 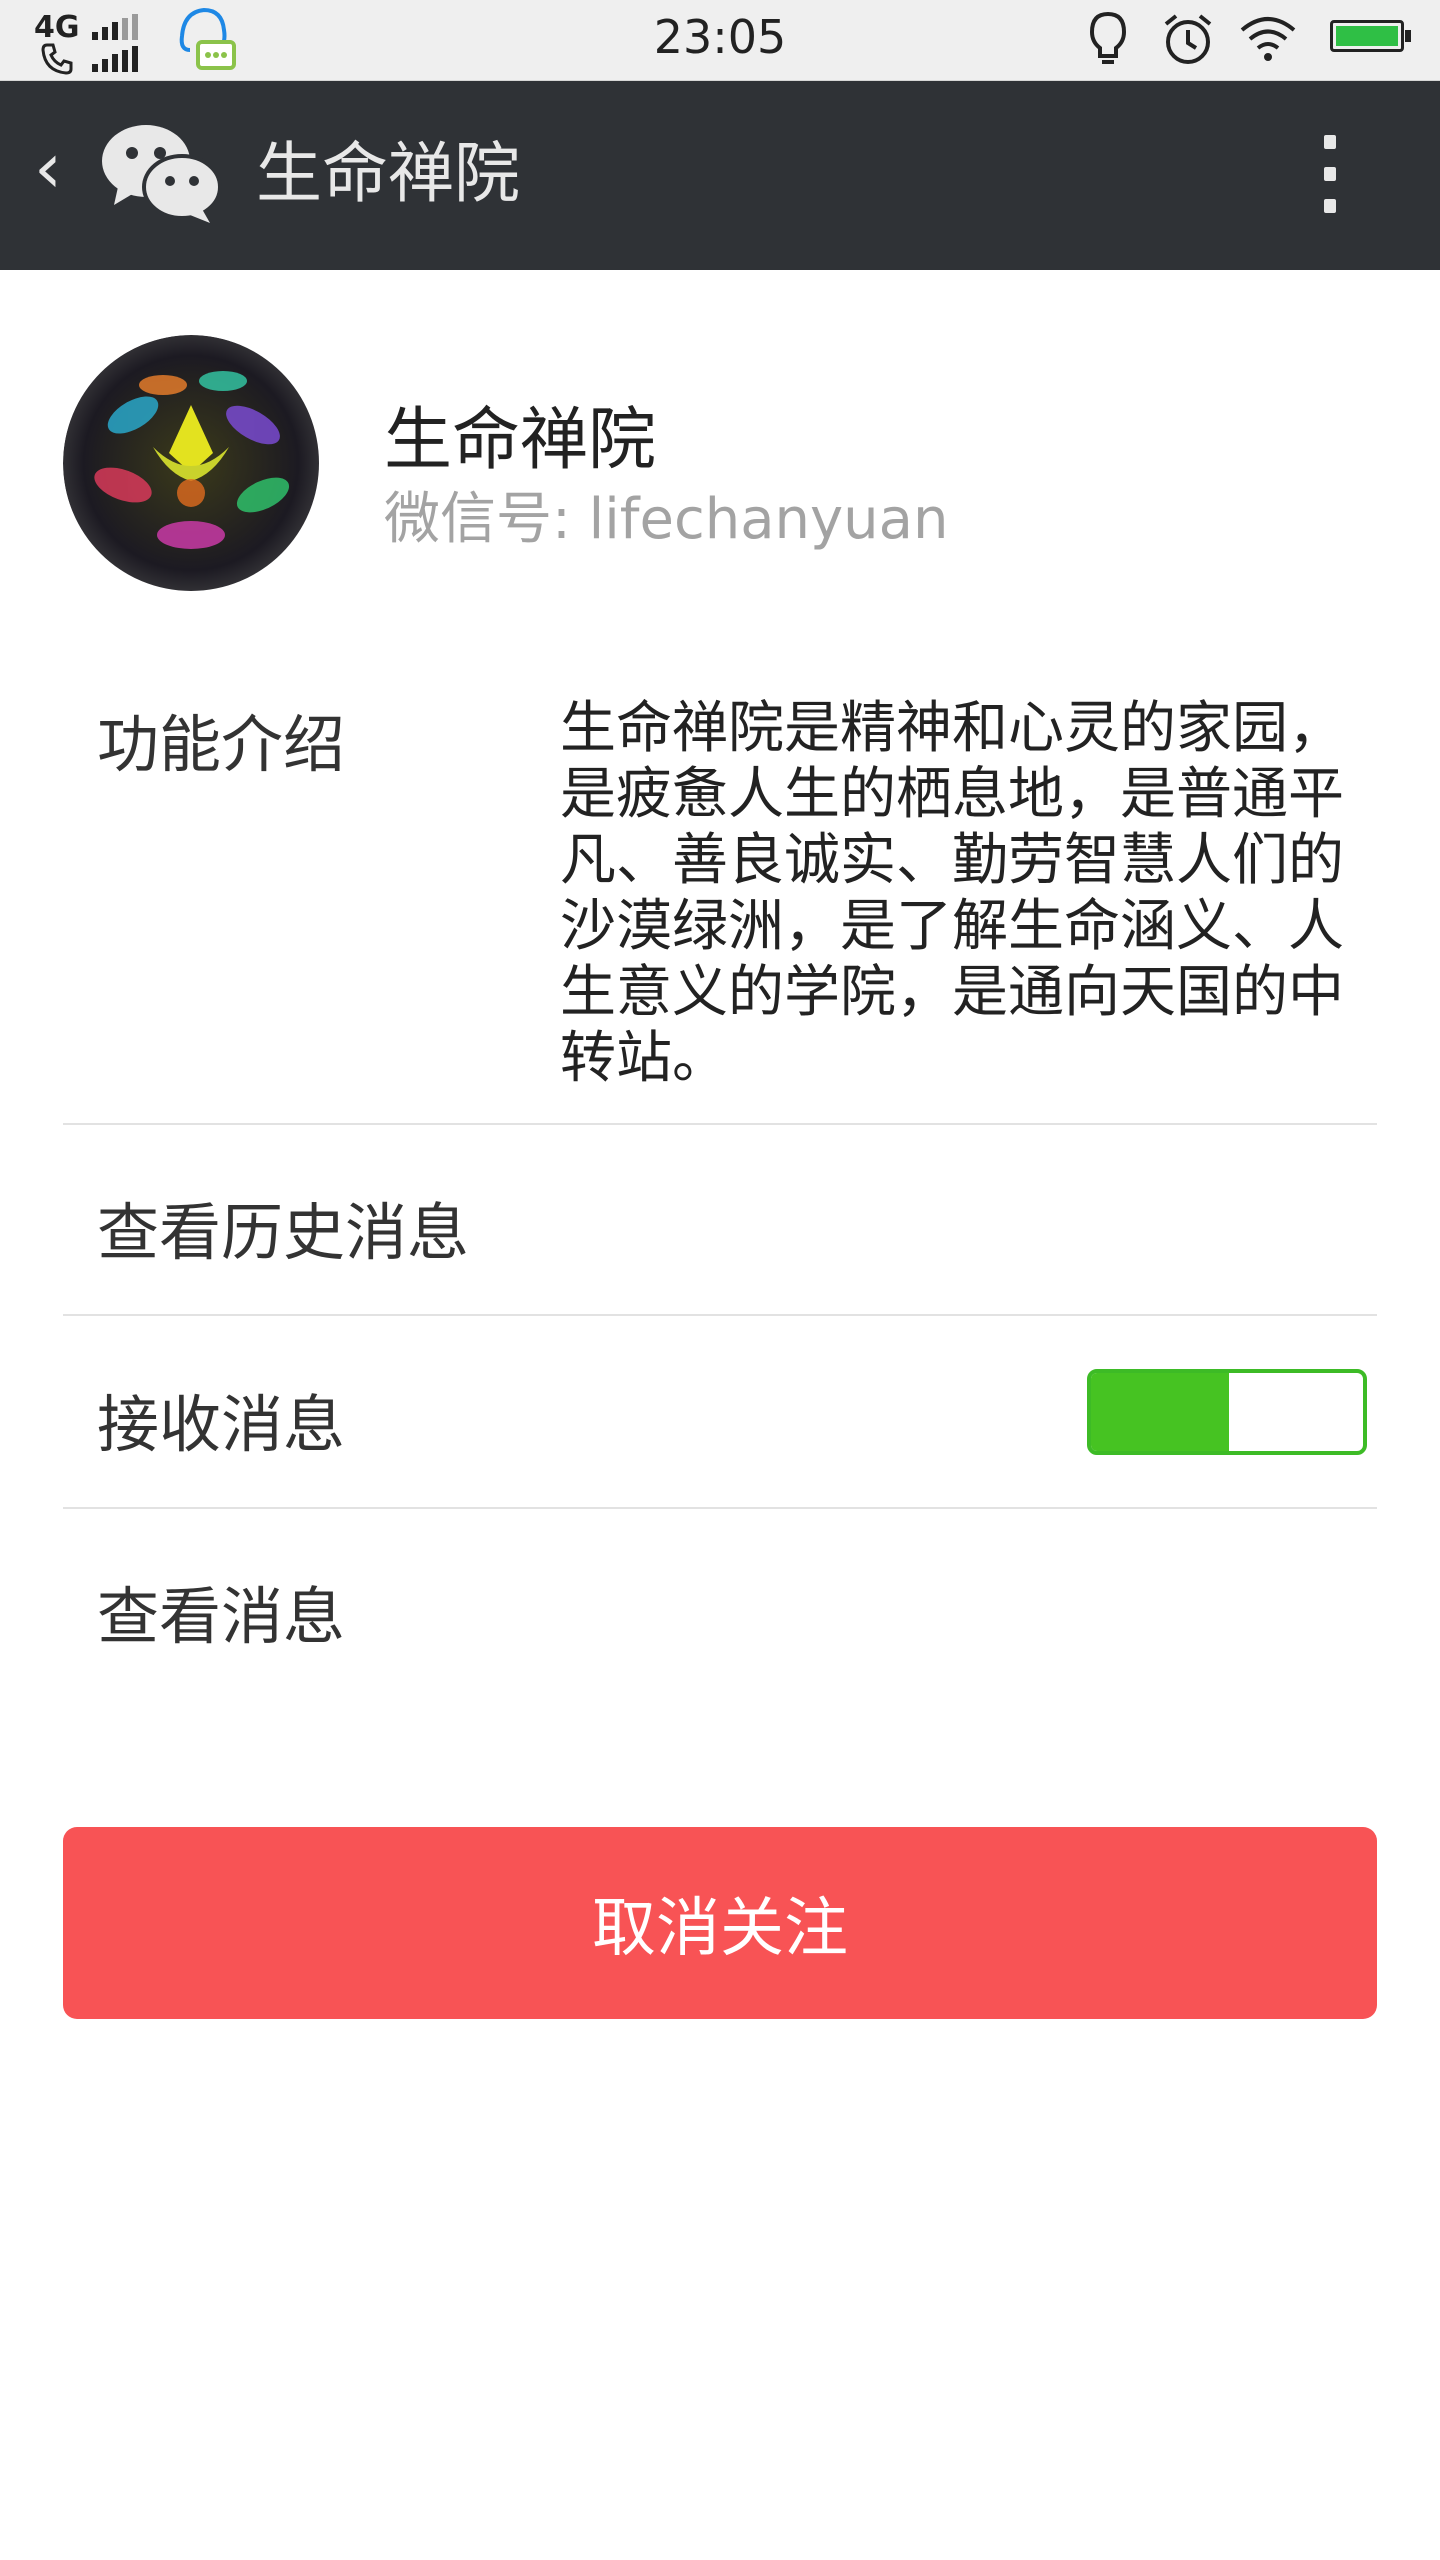 I want to click on account-name: 生命禅院, so click(x=520, y=440).